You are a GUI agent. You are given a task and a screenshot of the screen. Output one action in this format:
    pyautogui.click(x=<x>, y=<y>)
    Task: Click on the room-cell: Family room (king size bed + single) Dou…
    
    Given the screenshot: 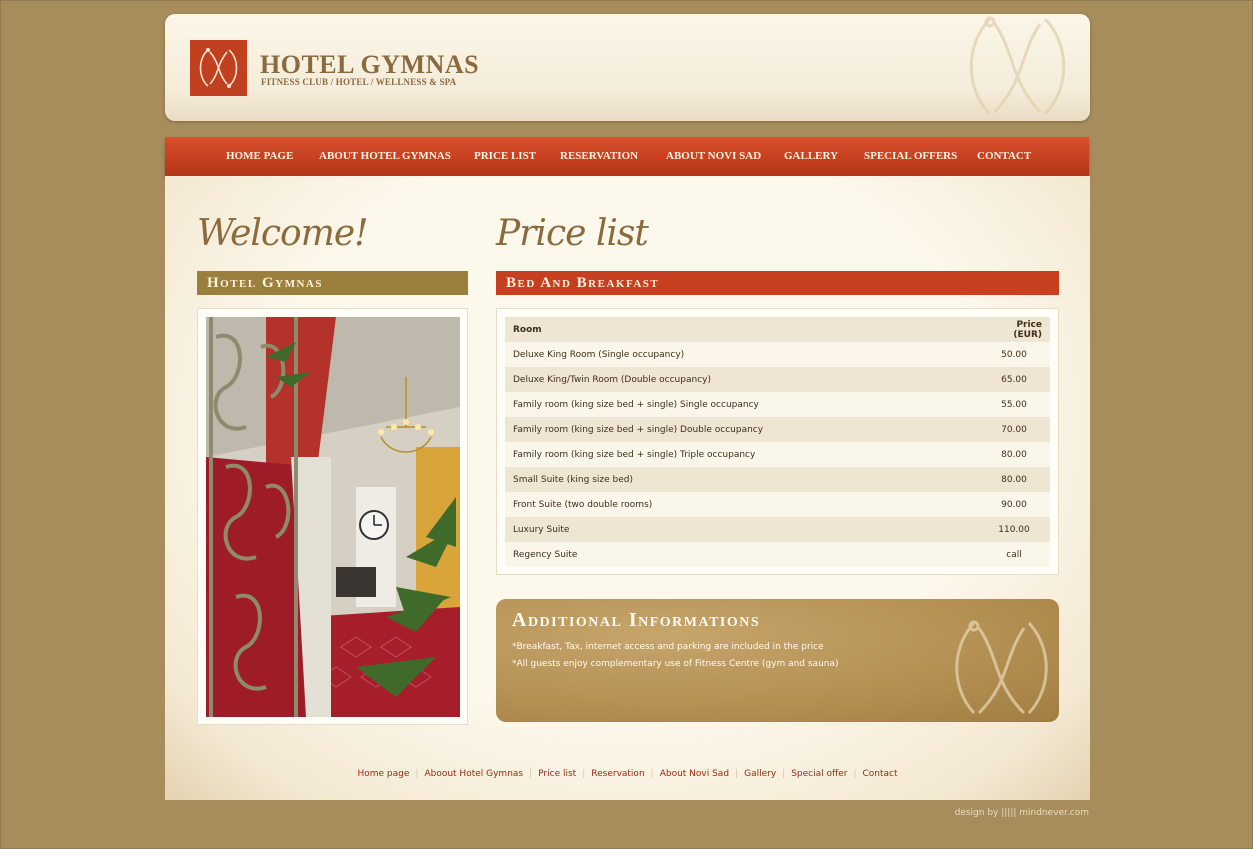 What is the action you would take?
    pyautogui.click(x=741, y=429)
    